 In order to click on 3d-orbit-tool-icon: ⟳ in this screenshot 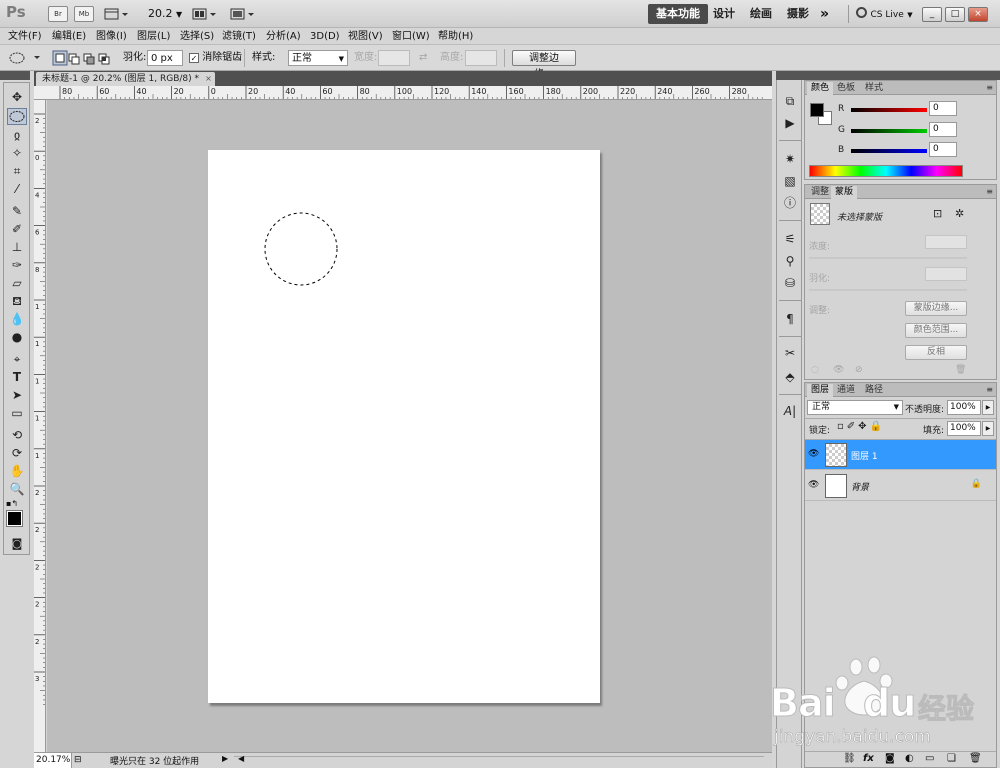, I will do `click(17, 453)`.